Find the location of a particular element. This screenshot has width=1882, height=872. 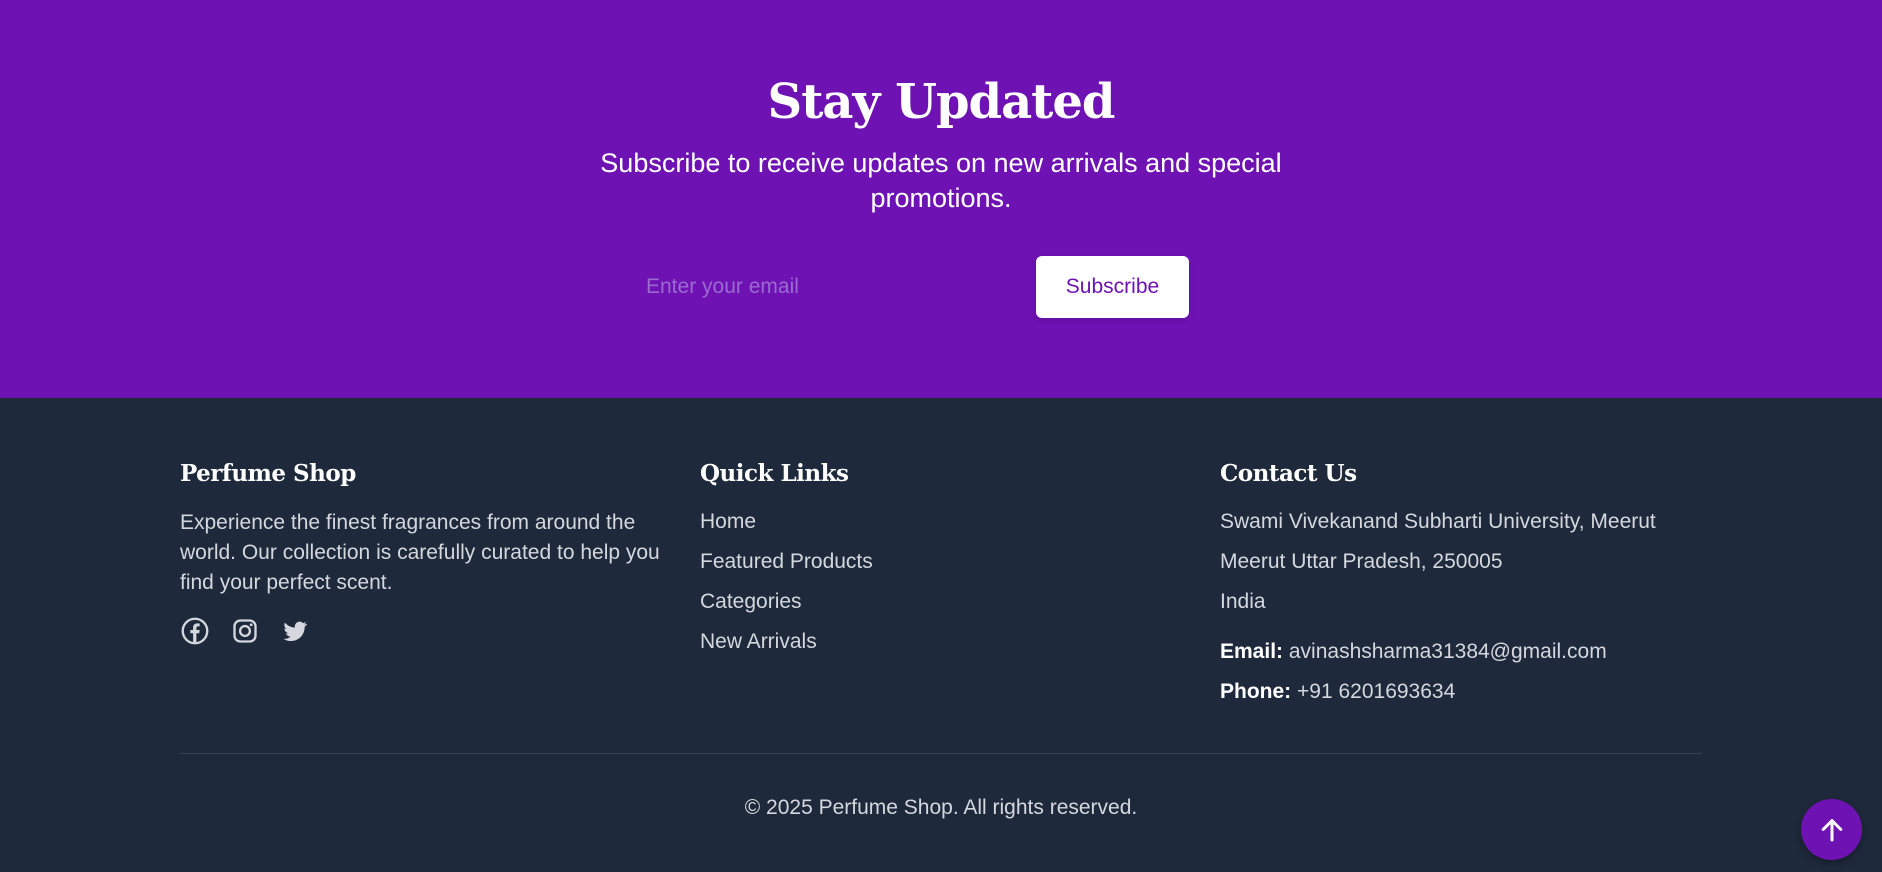

address-line: India is located at coordinates (1243, 601).